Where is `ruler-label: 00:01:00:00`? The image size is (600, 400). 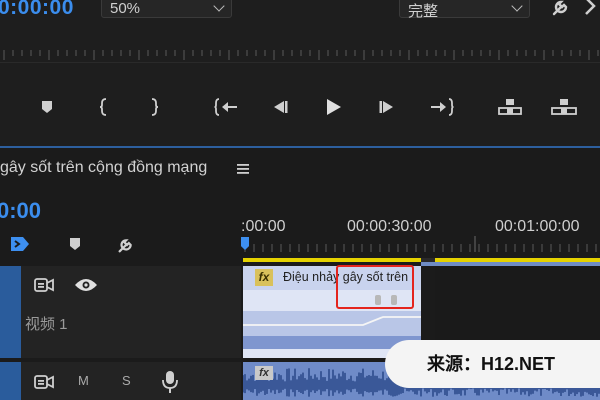
ruler-label: 00:01:00:00 is located at coordinates (537, 226).